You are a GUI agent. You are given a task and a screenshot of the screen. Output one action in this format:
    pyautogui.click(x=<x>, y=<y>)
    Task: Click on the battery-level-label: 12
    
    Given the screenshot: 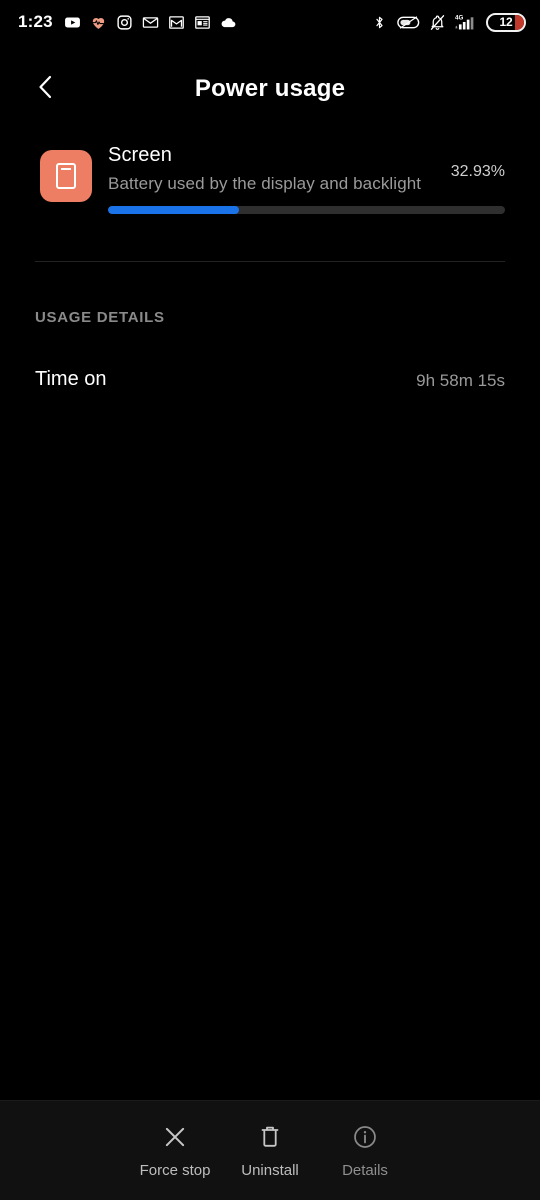 What is the action you would take?
    pyautogui.click(x=506, y=22)
    